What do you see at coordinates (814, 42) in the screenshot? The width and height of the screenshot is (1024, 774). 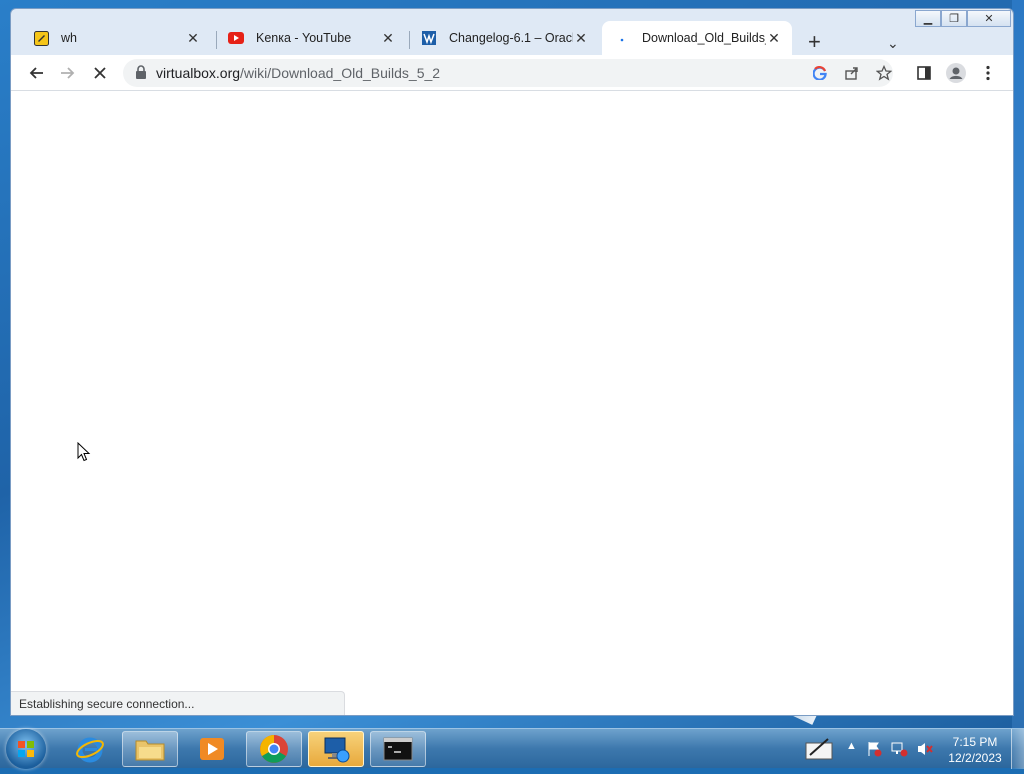 I see `new-tab-button: +` at bounding box center [814, 42].